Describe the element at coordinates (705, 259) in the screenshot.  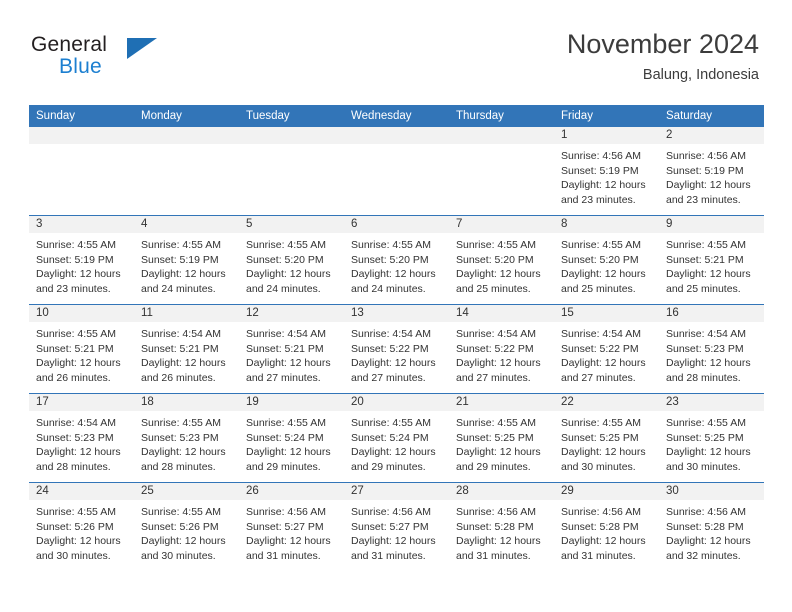
I see `sunset-text: Sunset: 5:21 PM` at that location.